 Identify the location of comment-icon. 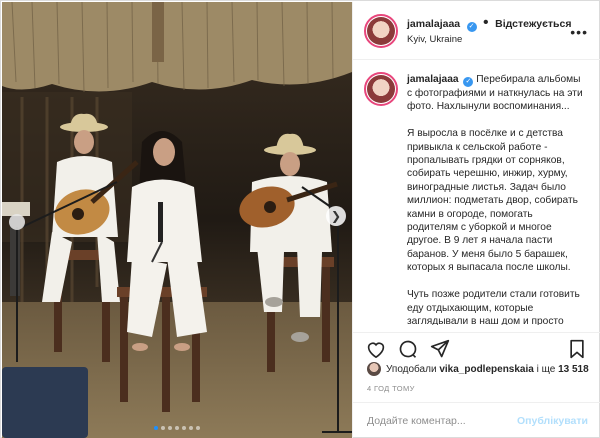
(408, 349).